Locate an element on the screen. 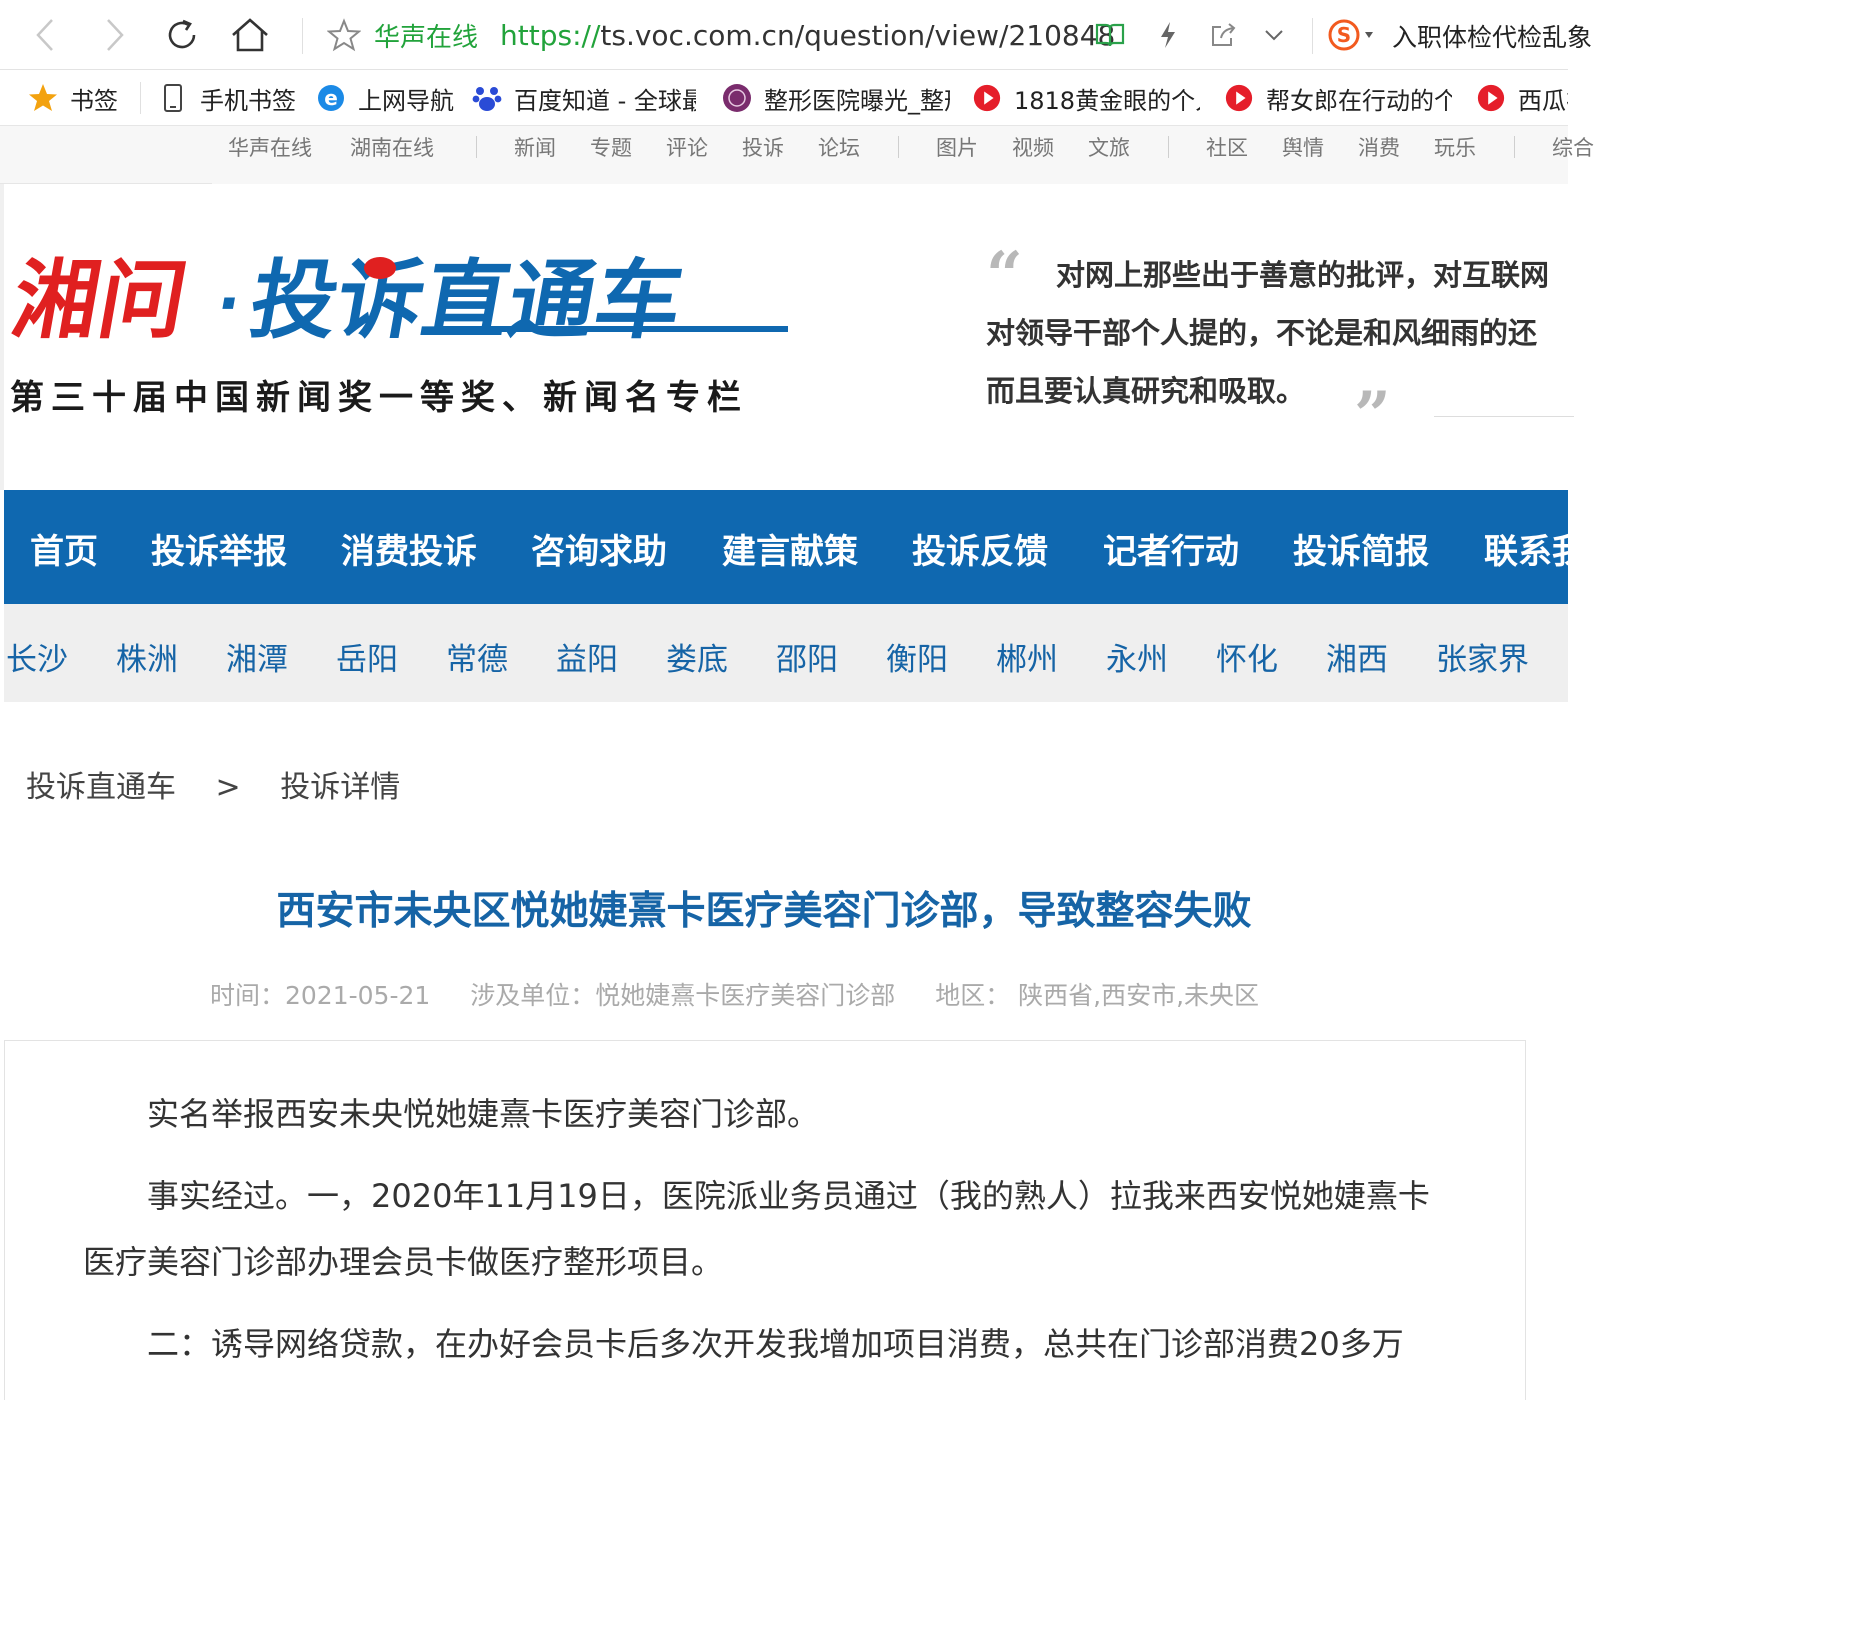 The height and width of the screenshot is (1631, 1853). top-link: 论坛 is located at coordinates (839, 147).